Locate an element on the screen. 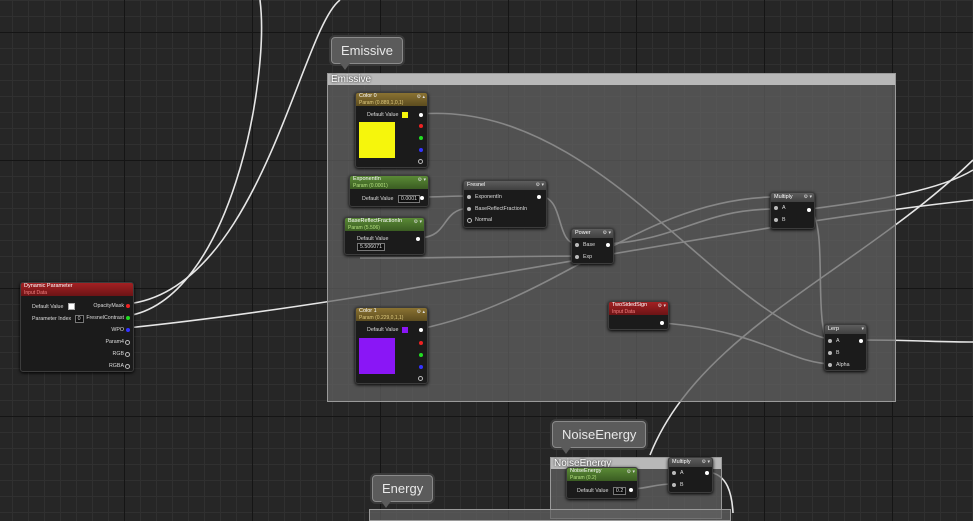 The image size is (973, 521). output-wpo: WPO is located at coordinates (117, 330).